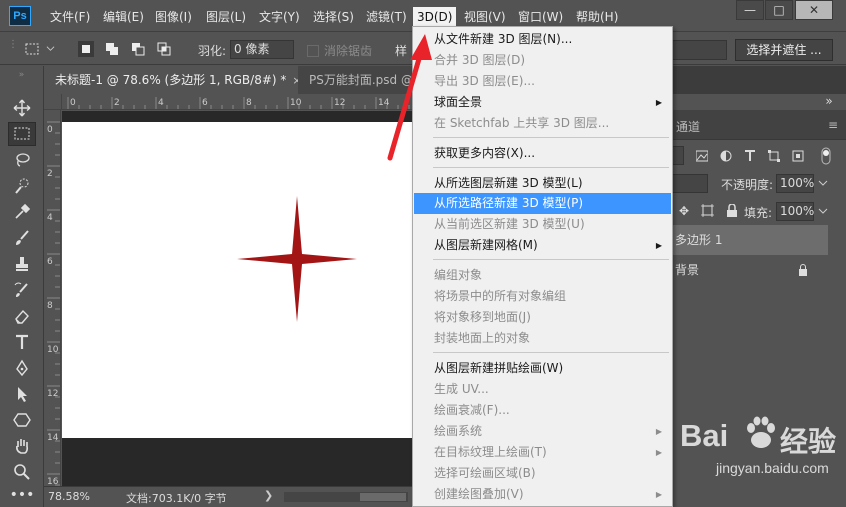 The image size is (846, 507). What do you see at coordinates (597, 17) in the screenshot?
I see `menu-help: 帮助(H)` at bounding box center [597, 17].